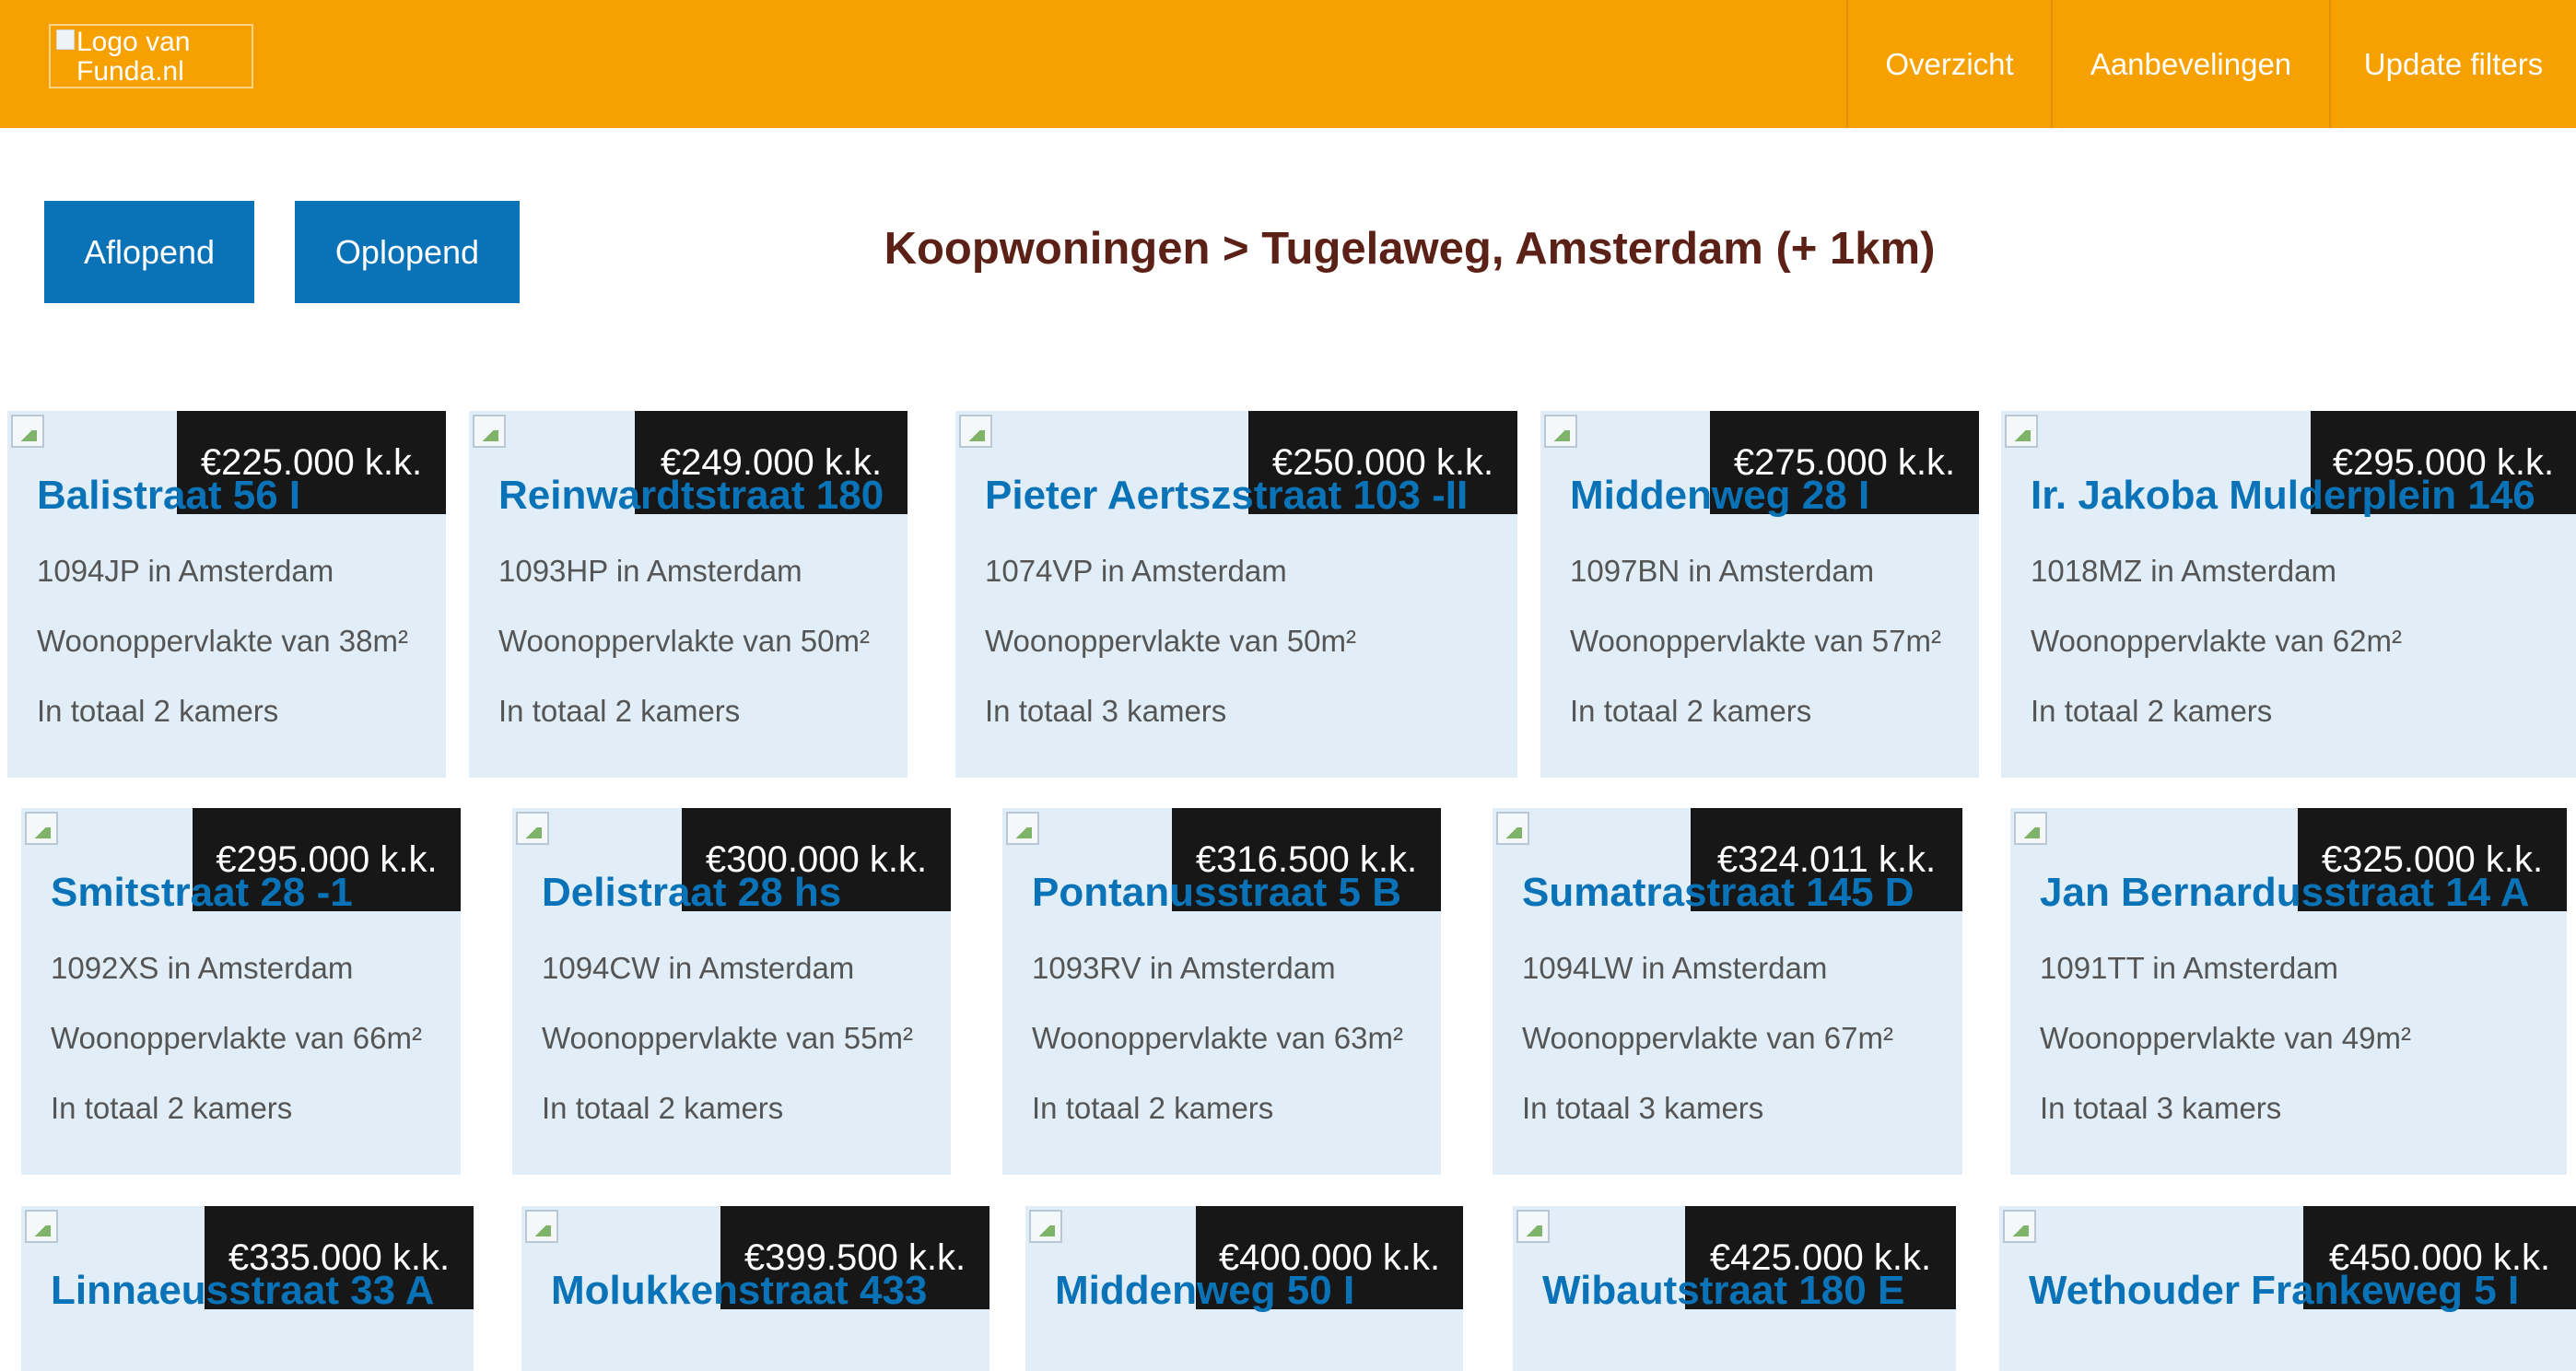  I want to click on listing-card: €399.500 k.k. Molukkenstraat 433, so click(755, 1288).